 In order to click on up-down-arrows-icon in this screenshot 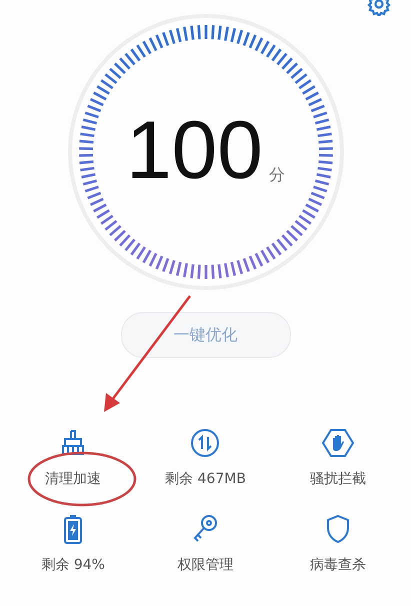, I will do `click(205, 443)`.